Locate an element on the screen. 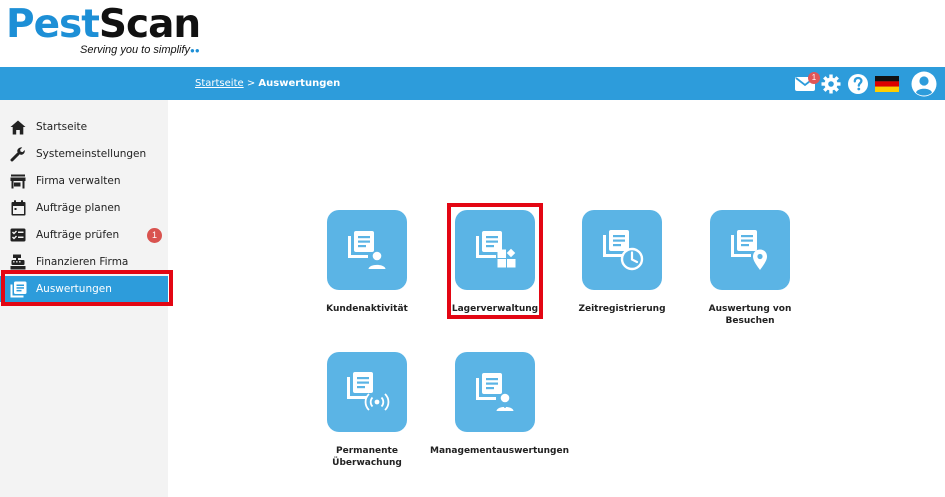 The width and height of the screenshot is (945, 497). breadcrumb: Startseite > Auswertungen is located at coordinates (267, 83).